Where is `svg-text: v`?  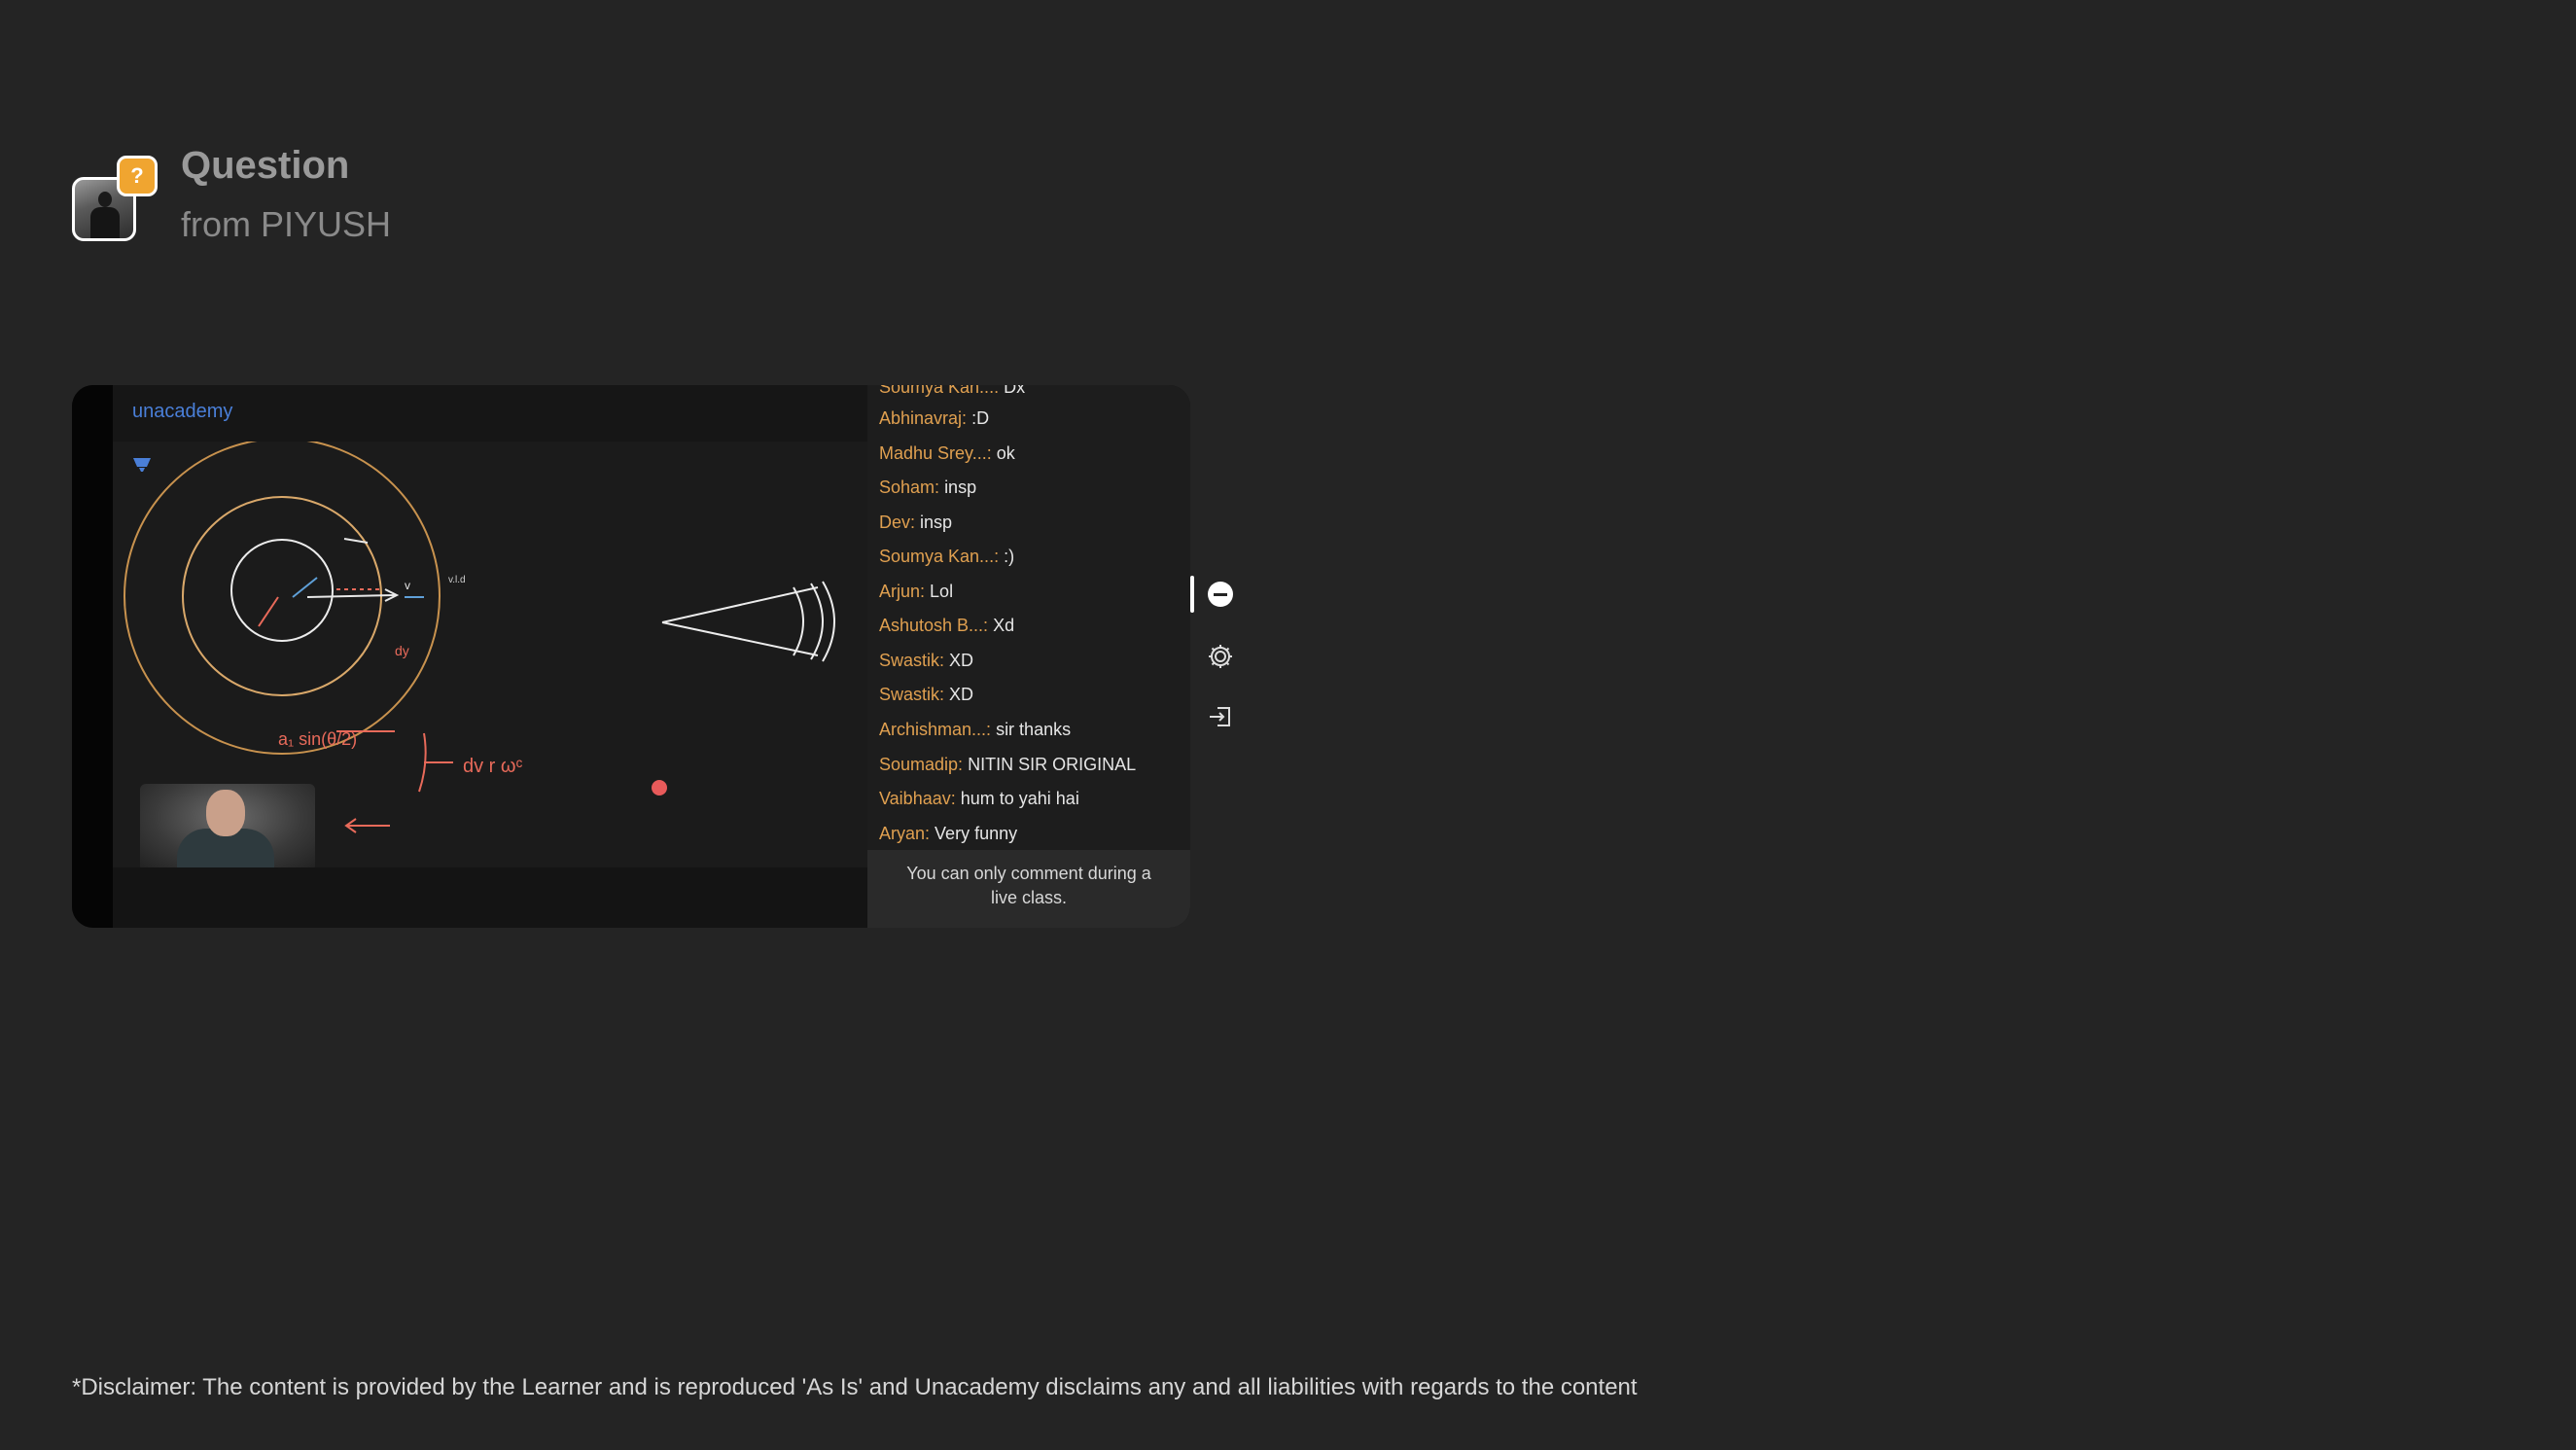 svg-text: v is located at coordinates (408, 585).